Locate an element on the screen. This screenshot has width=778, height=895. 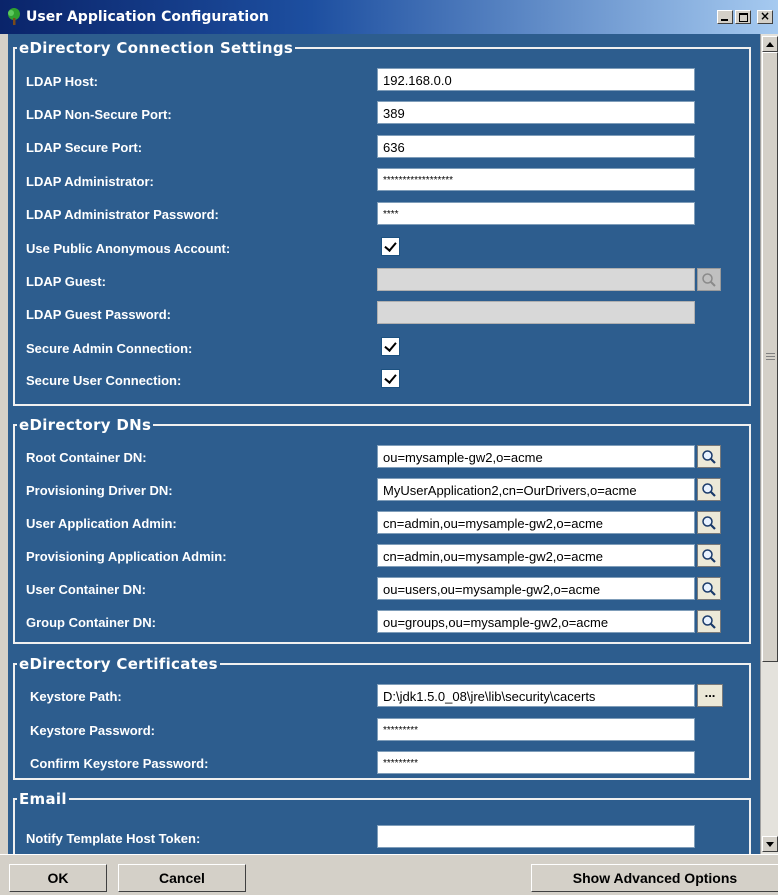
ldap-administrator-label: LDAP Administrator: is located at coordinates (90, 181).